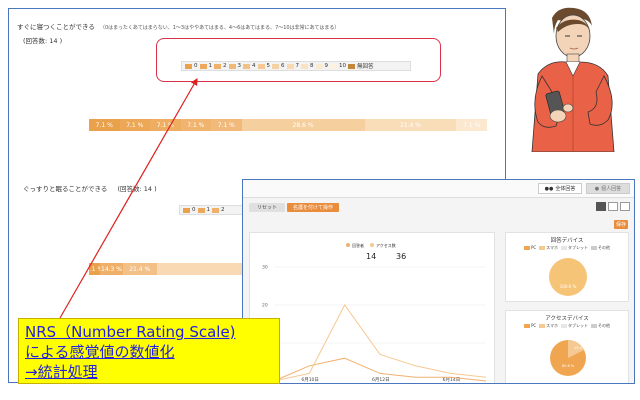 The width and height of the screenshot is (640, 400). I want to click on access-device-pie: 19.4 % 80.6 %, so click(568, 358).